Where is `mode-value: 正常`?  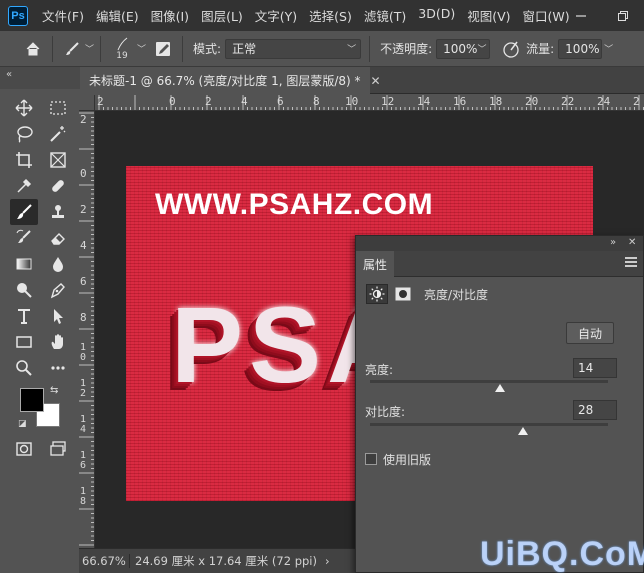 mode-value: 正常 is located at coordinates (244, 49).